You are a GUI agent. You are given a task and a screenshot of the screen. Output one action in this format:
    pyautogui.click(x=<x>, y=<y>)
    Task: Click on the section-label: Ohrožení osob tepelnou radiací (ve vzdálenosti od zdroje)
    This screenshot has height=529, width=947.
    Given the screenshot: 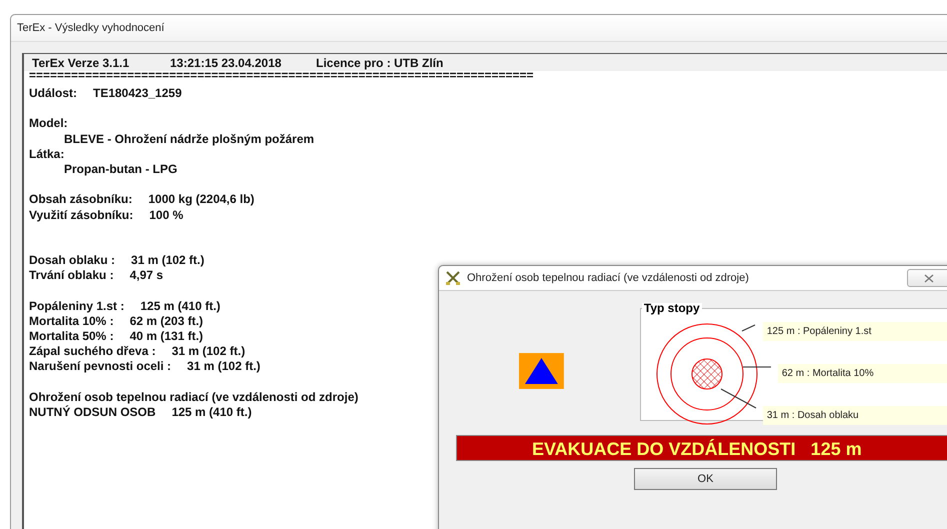 What is the action you would take?
    pyautogui.click(x=193, y=397)
    